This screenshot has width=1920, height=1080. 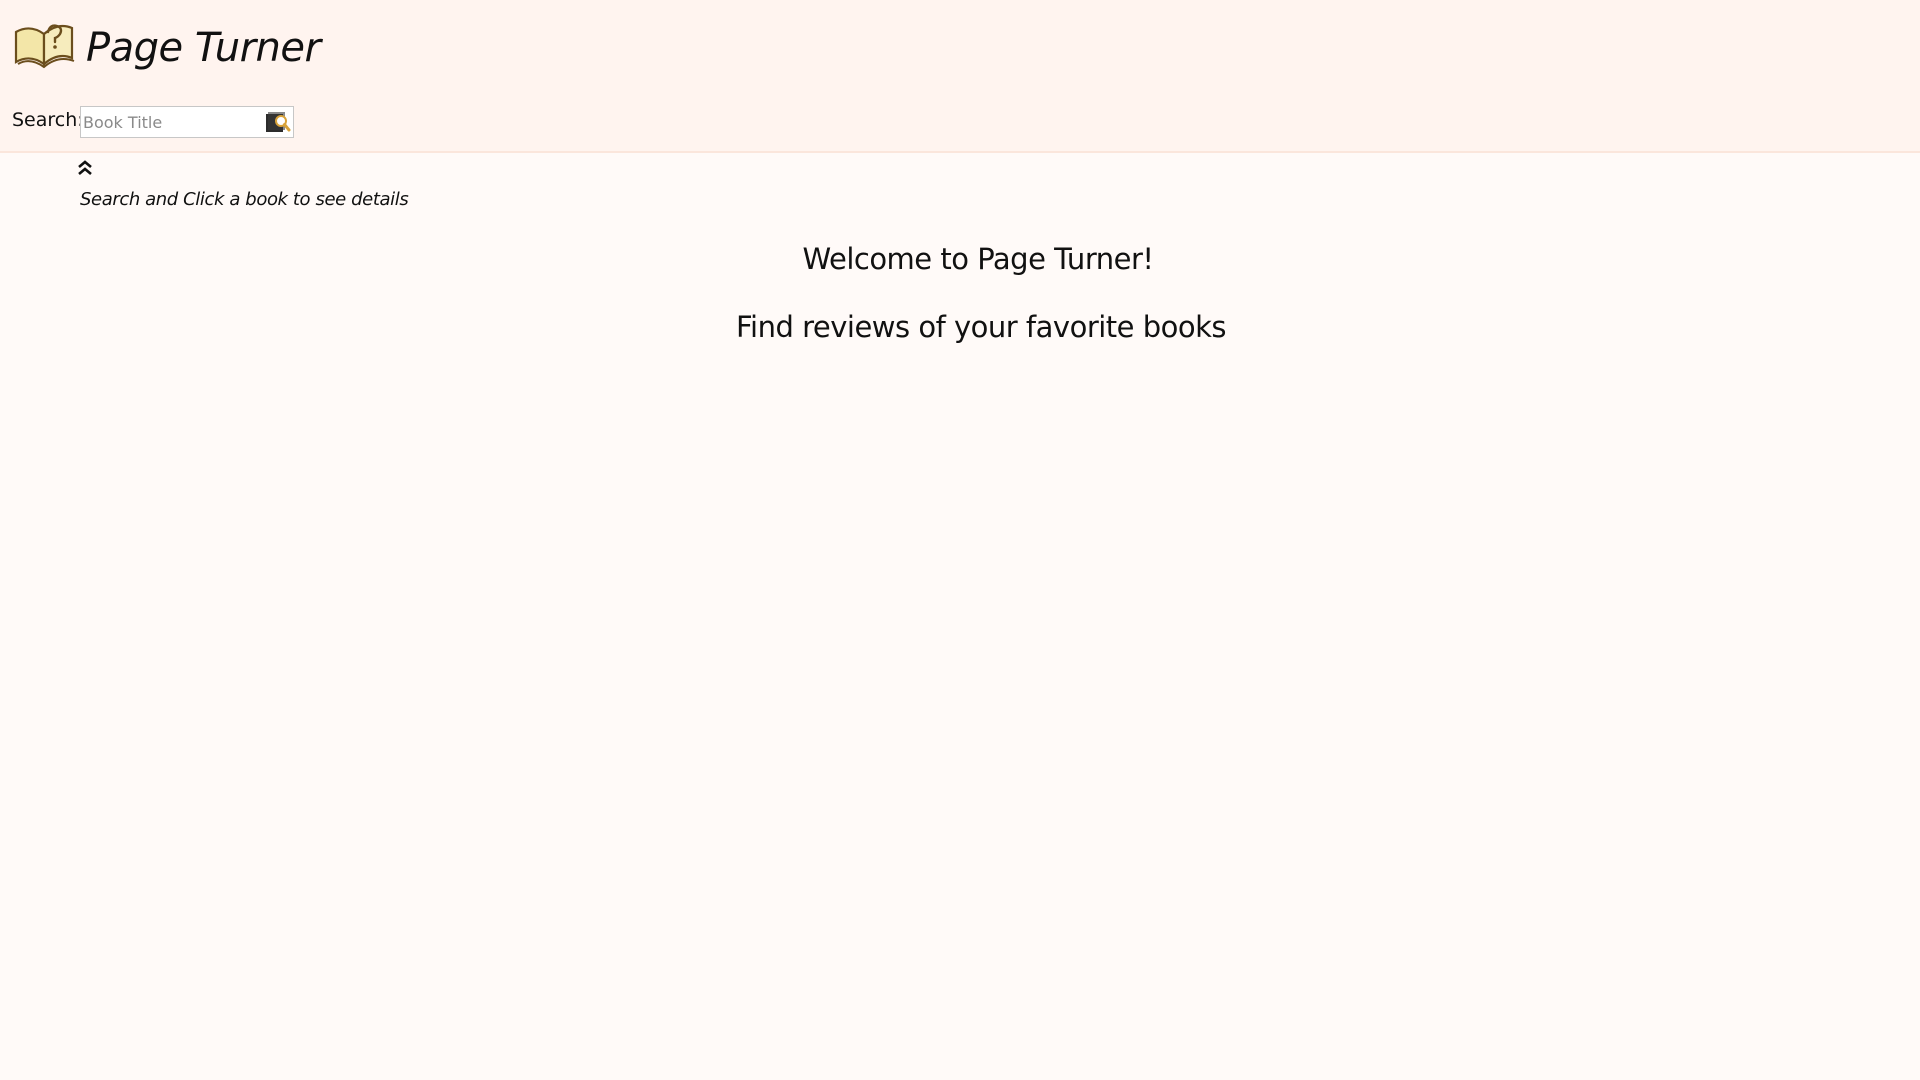 I want to click on search-book-icon, so click(x=278, y=122).